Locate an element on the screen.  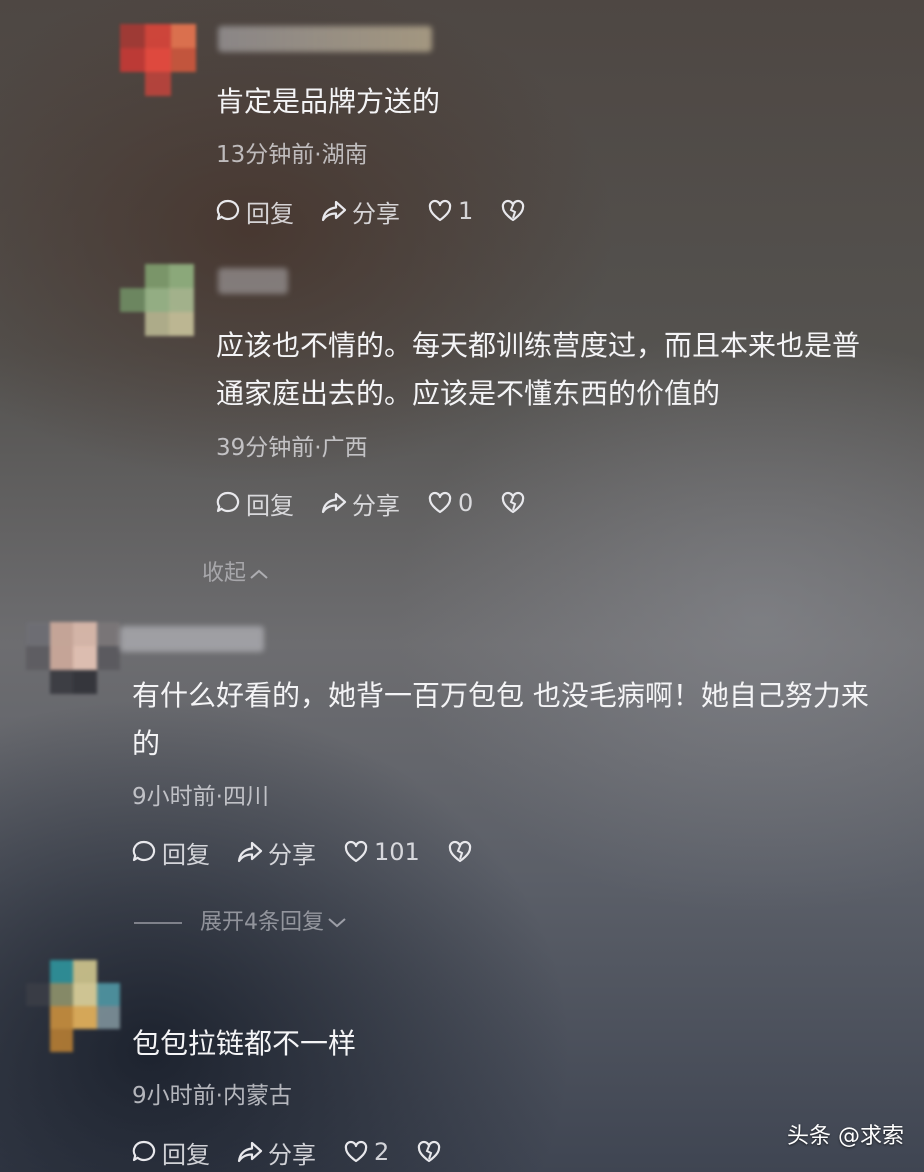
chevron-down-icon is located at coordinates (337, 923).